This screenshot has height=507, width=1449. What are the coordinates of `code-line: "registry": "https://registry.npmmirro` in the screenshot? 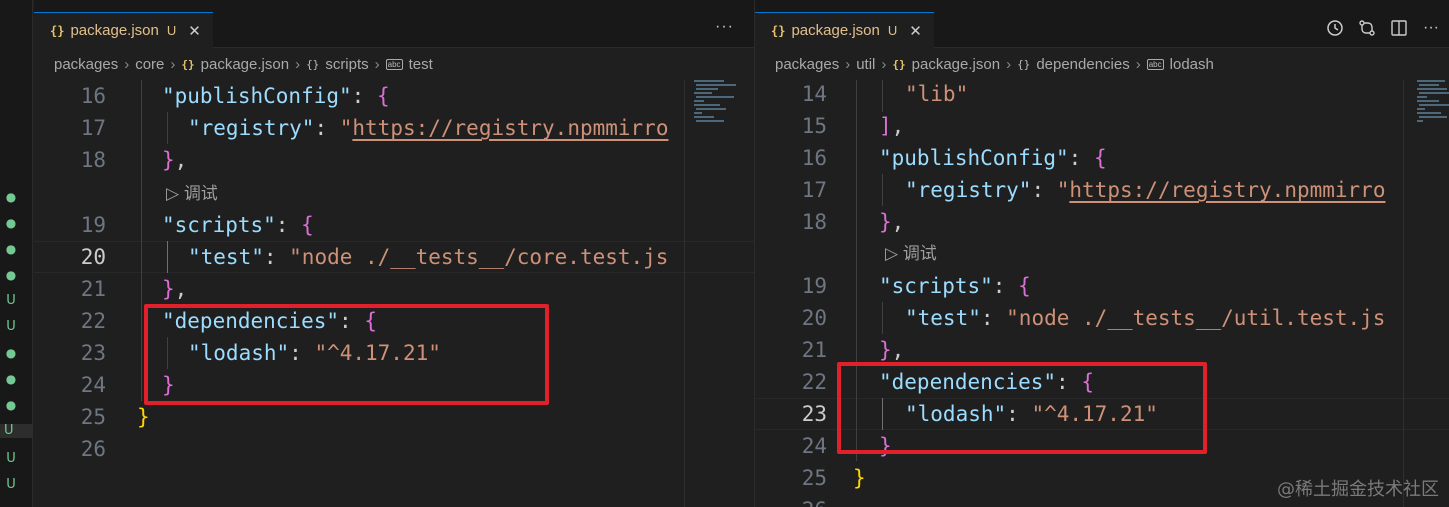 It's located at (1145, 190).